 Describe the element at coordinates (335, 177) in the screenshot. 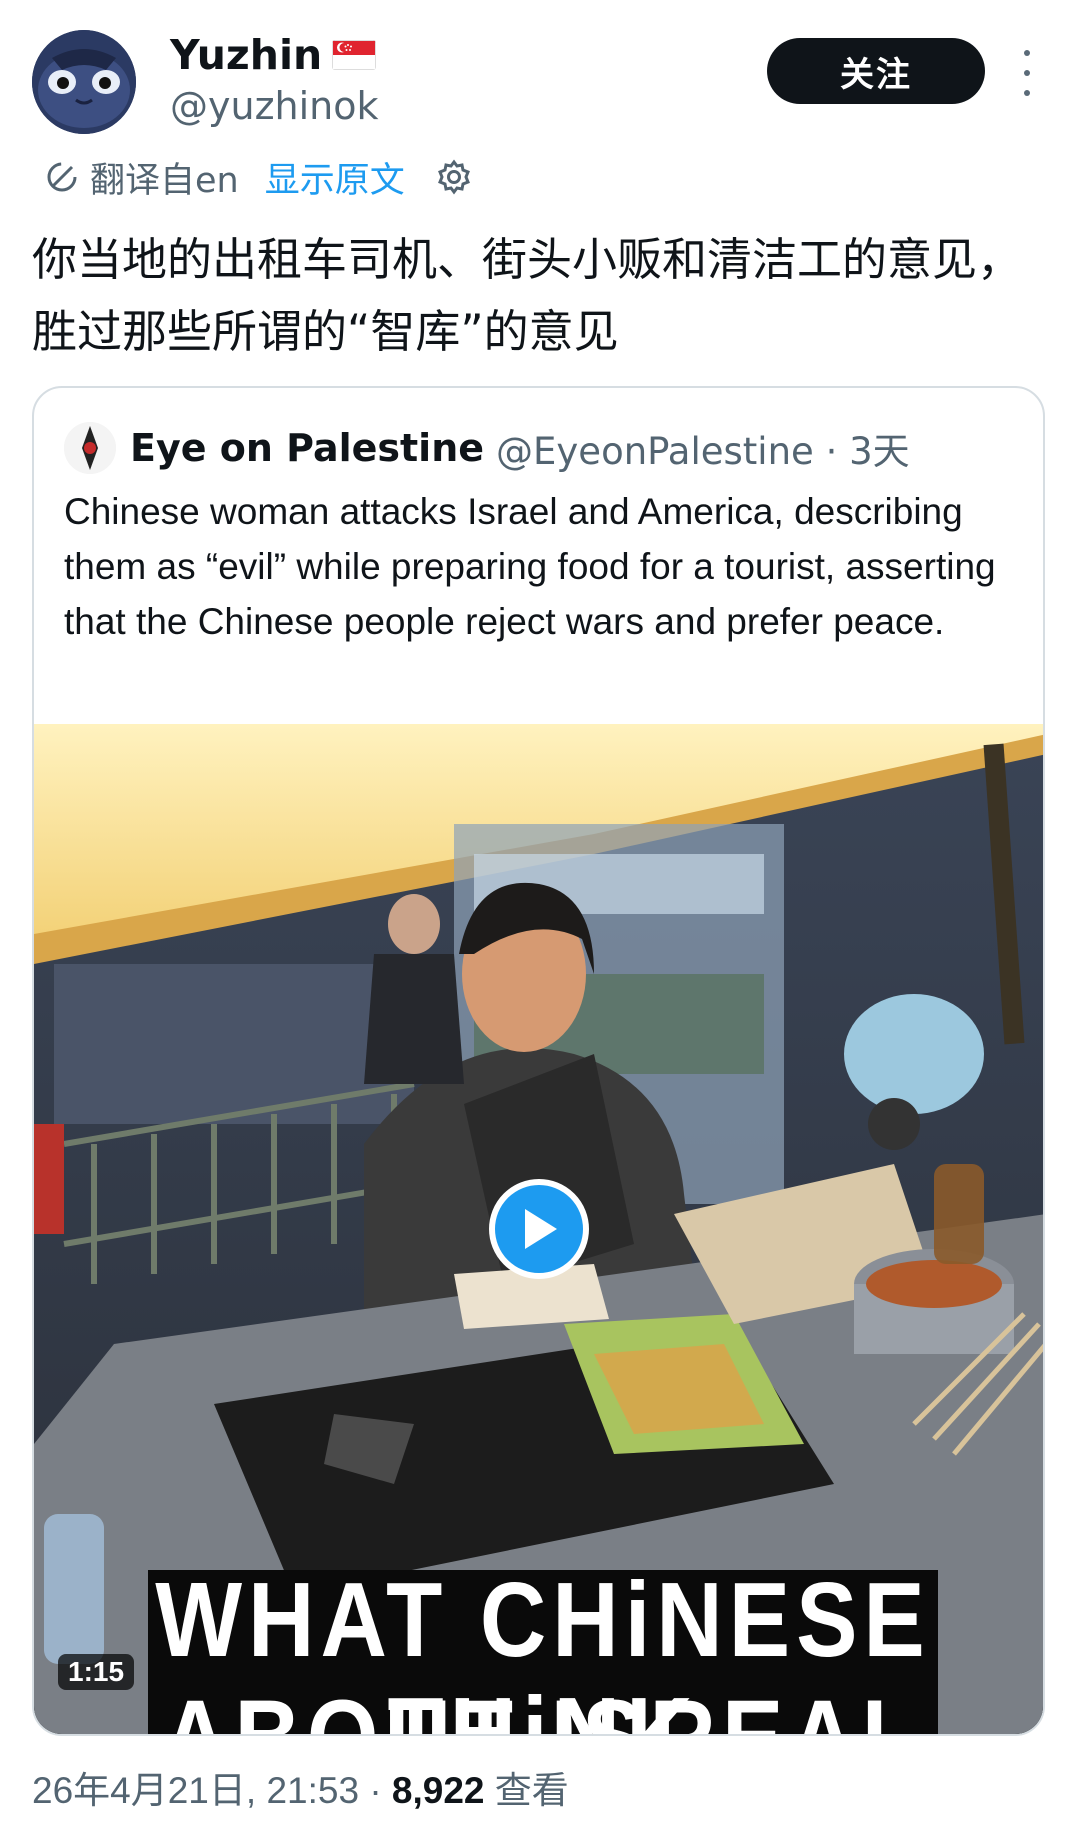

I see `show-original-link: 显示原文` at that location.